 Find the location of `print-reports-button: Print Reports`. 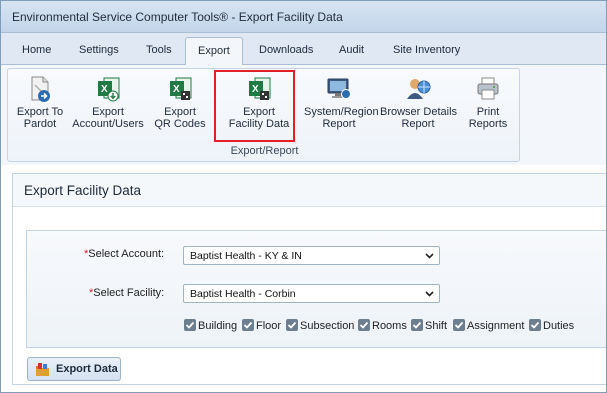

print-reports-button: Print Reports is located at coordinates (488, 102).